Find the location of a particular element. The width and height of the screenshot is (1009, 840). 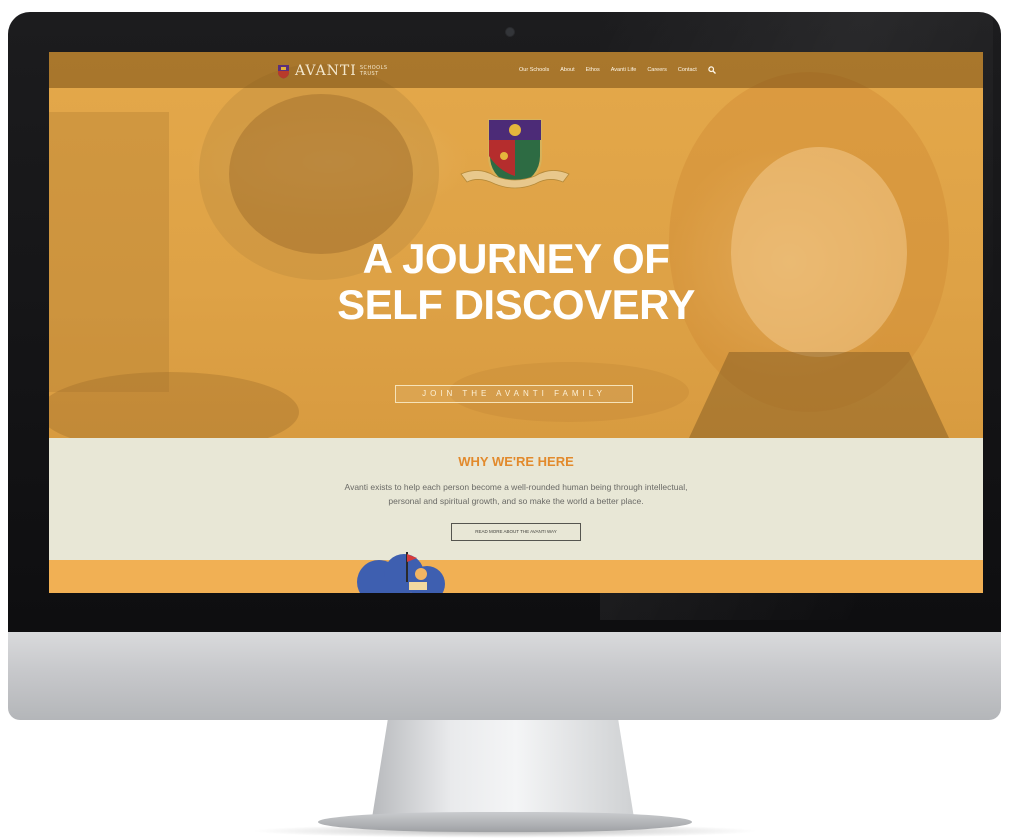

orange-band is located at coordinates (516, 576).